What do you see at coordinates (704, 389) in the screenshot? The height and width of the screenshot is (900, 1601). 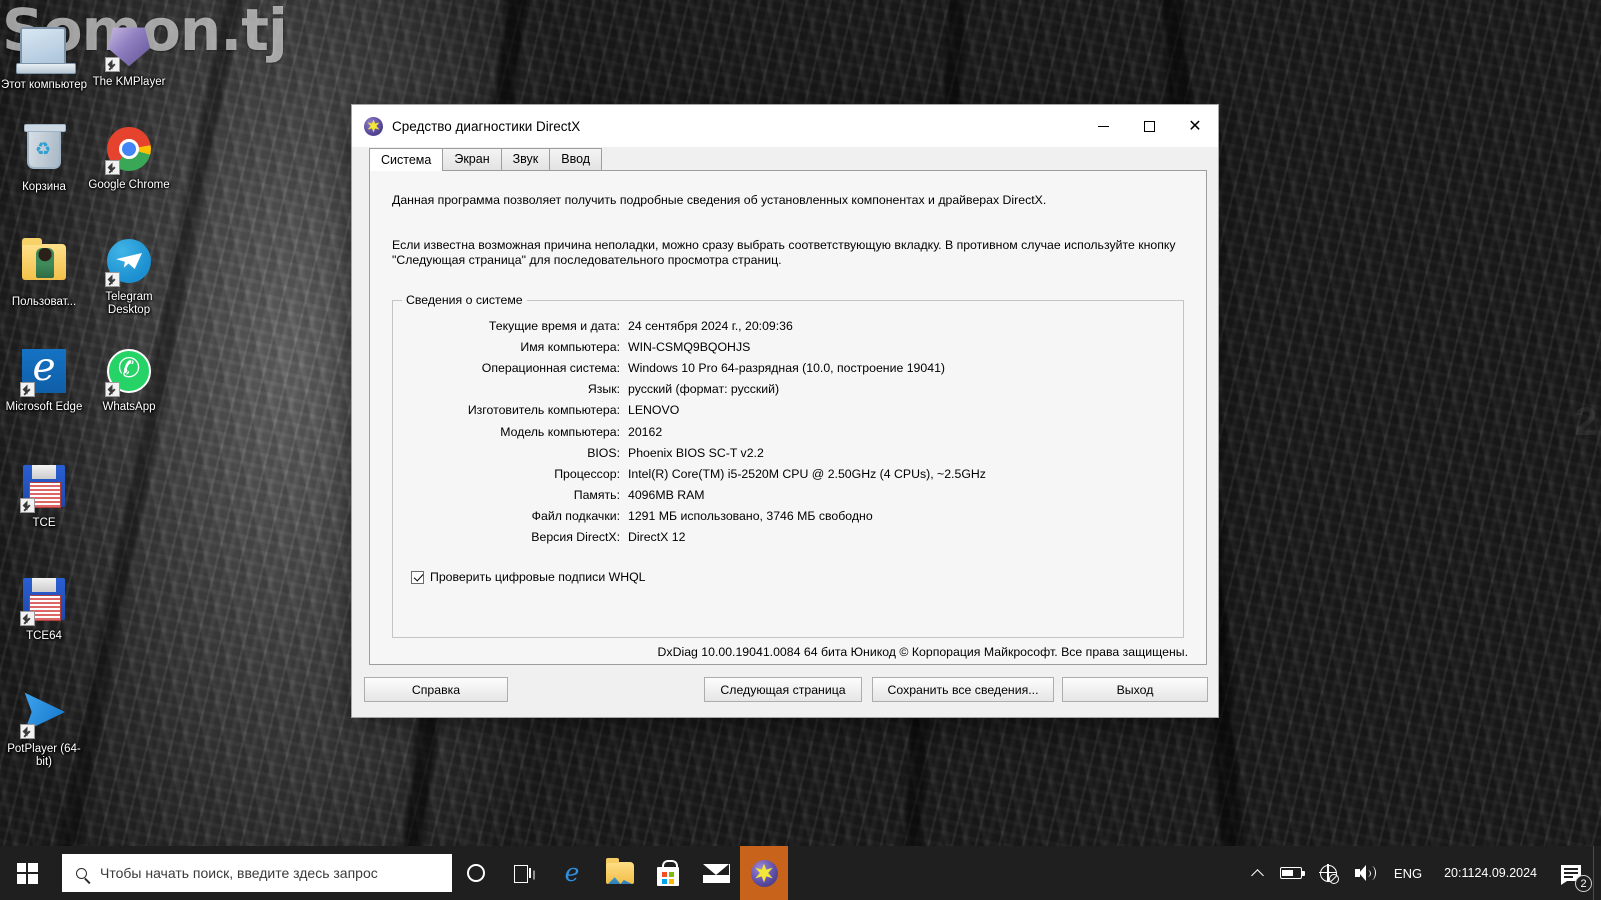 I see `row-value: русский (формат: русский)` at bounding box center [704, 389].